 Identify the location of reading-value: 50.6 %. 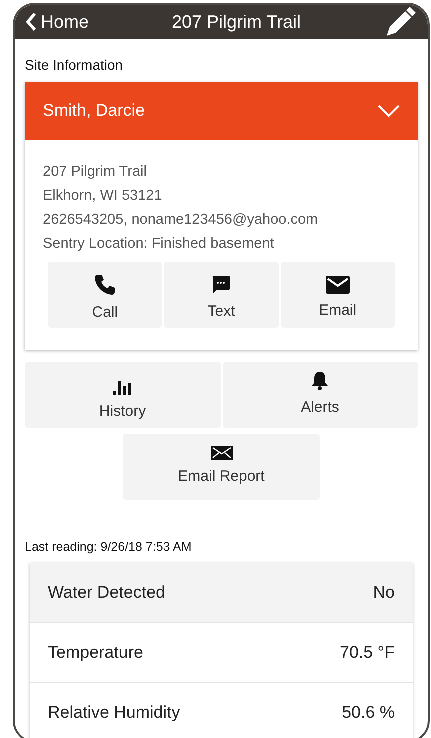
(368, 713).